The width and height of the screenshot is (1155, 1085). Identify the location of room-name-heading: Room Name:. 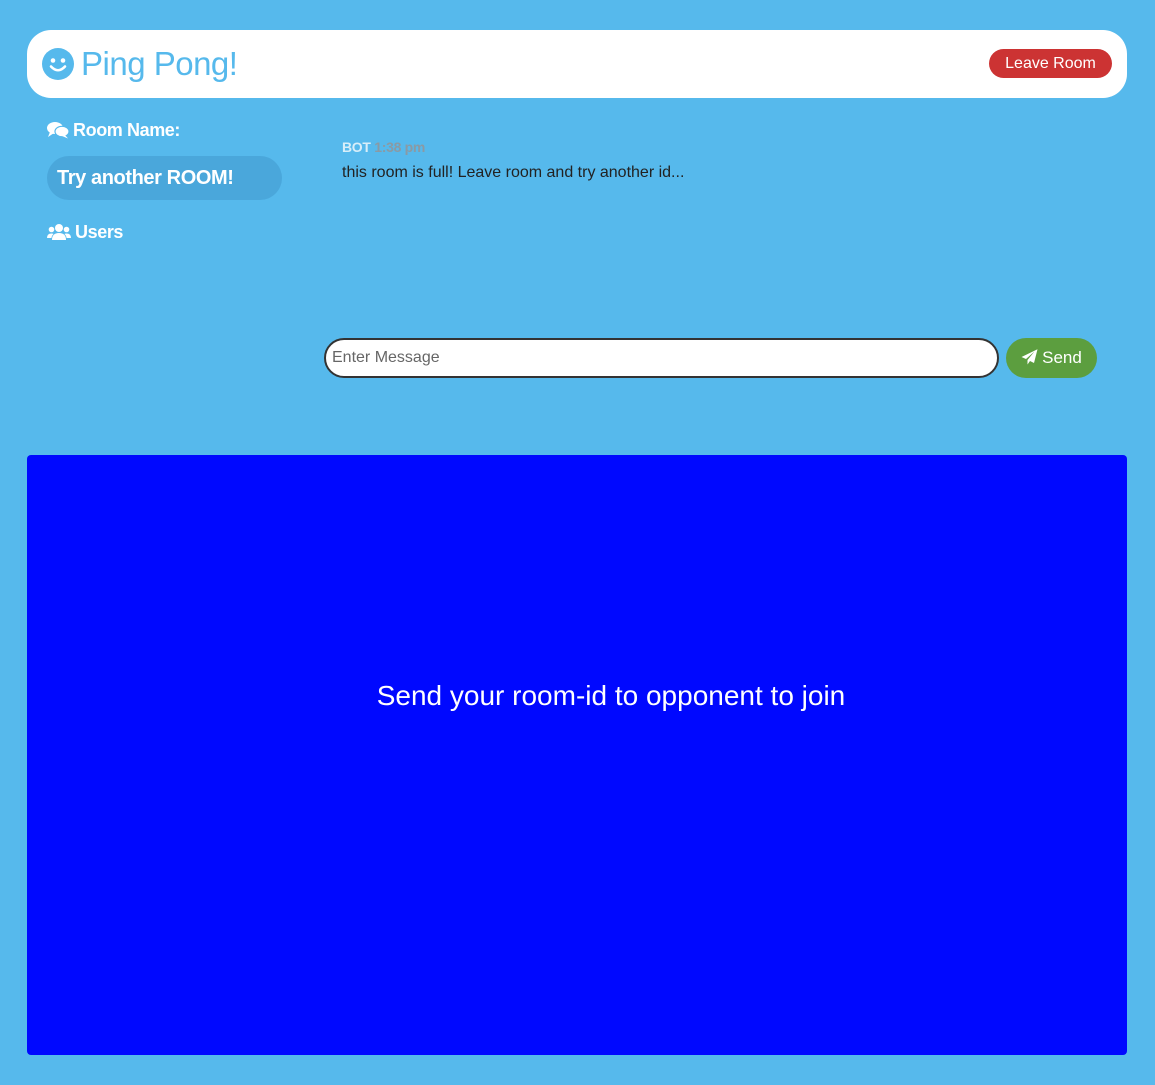
(113, 130).